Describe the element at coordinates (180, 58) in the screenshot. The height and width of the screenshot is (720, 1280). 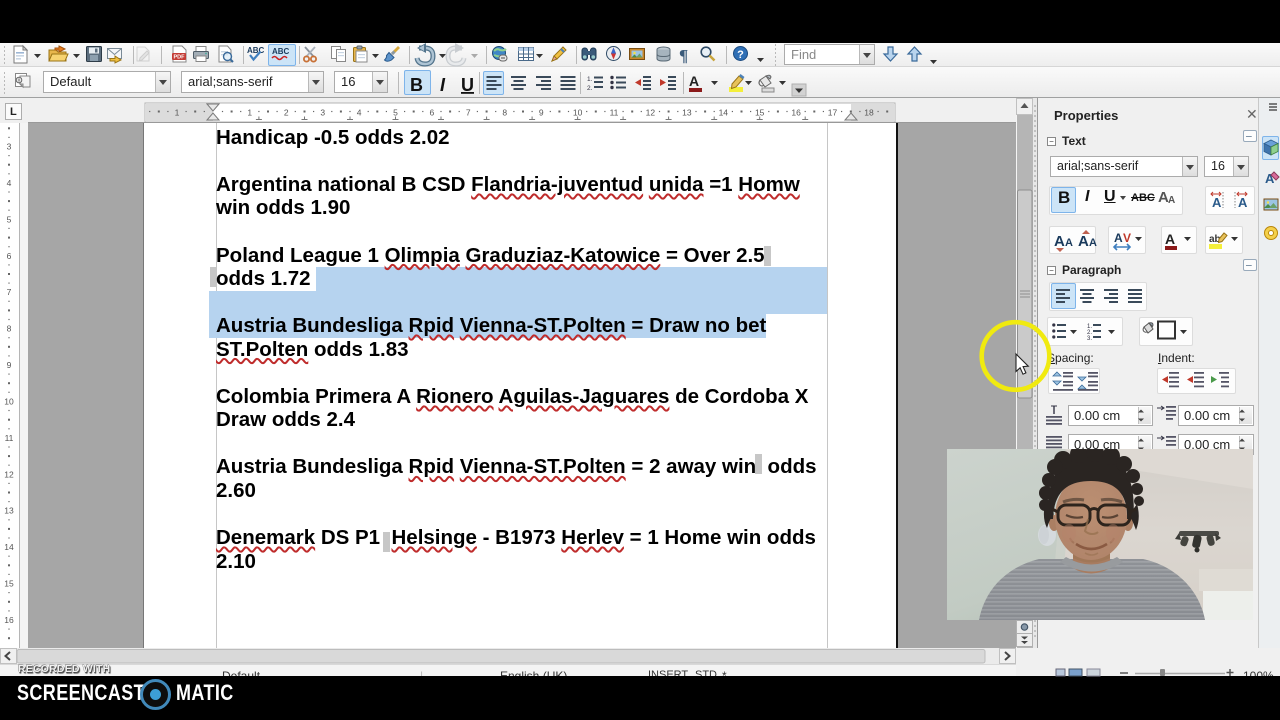
I see `svg-text: PDF` at that location.